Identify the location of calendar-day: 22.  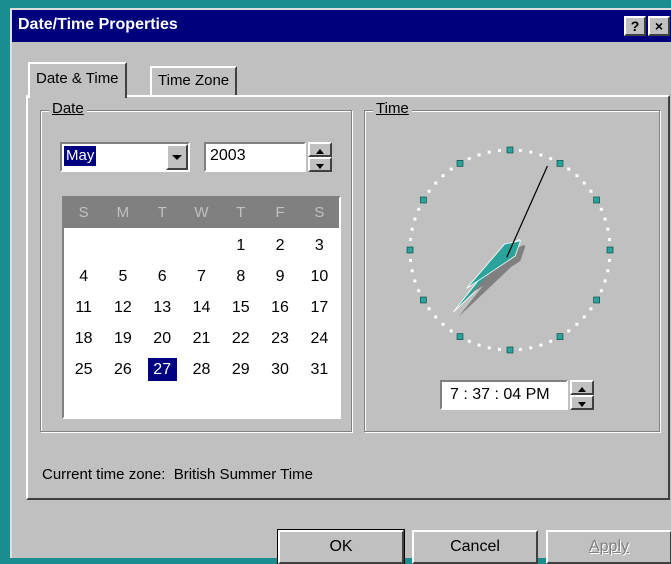
(240, 338).